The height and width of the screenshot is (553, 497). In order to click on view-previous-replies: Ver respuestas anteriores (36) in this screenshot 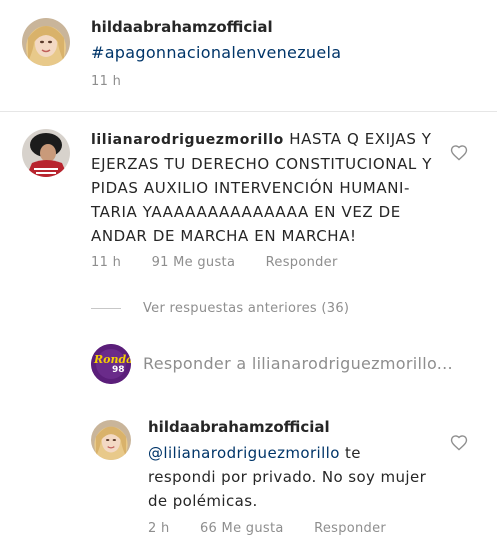, I will do `click(220, 308)`.